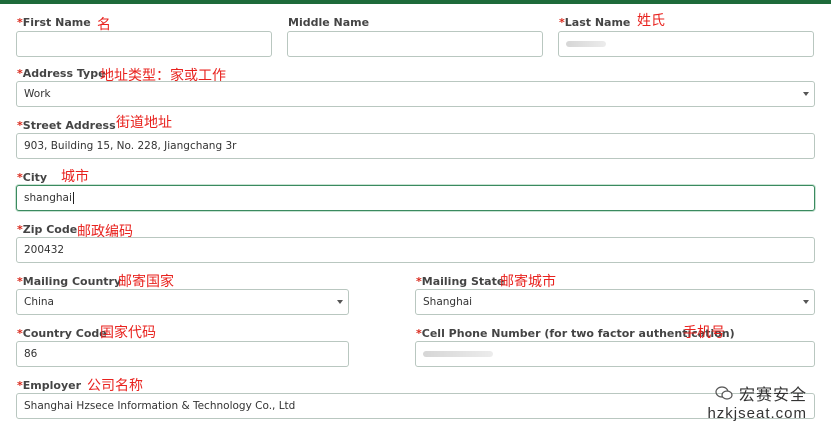  What do you see at coordinates (144, 123) in the screenshot?
I see `street-address-annotation: 街道地址` at bounding box center [144, 123].